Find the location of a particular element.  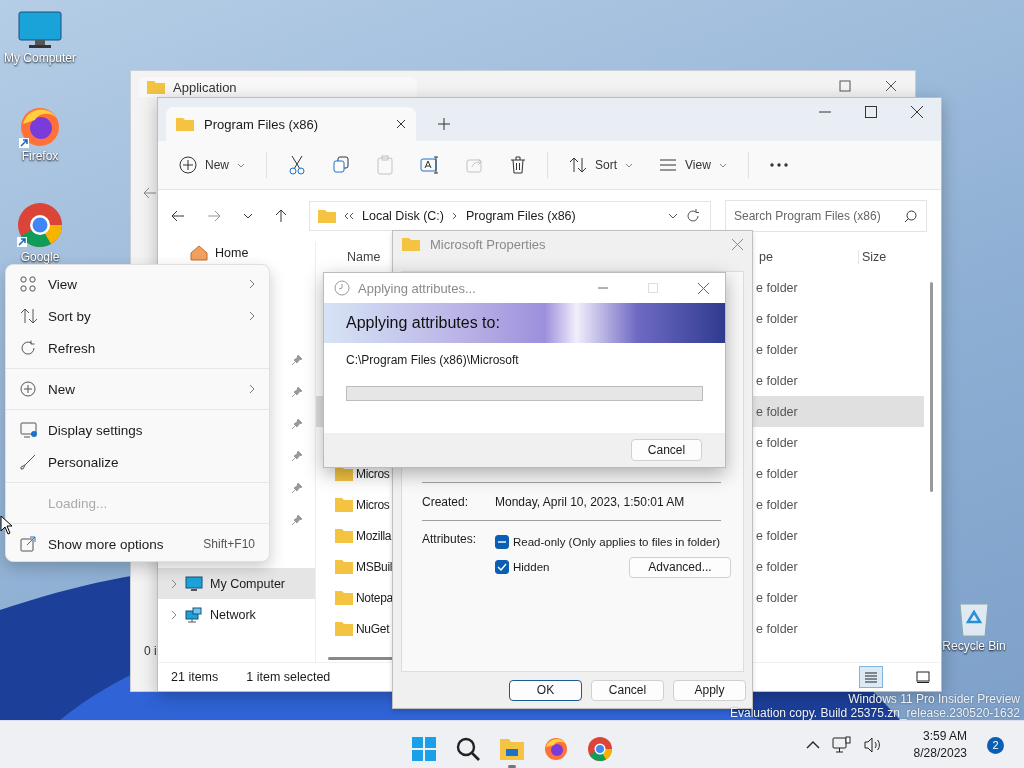

tab-title: Program Files (x86) is located at coordinates (262, 124).